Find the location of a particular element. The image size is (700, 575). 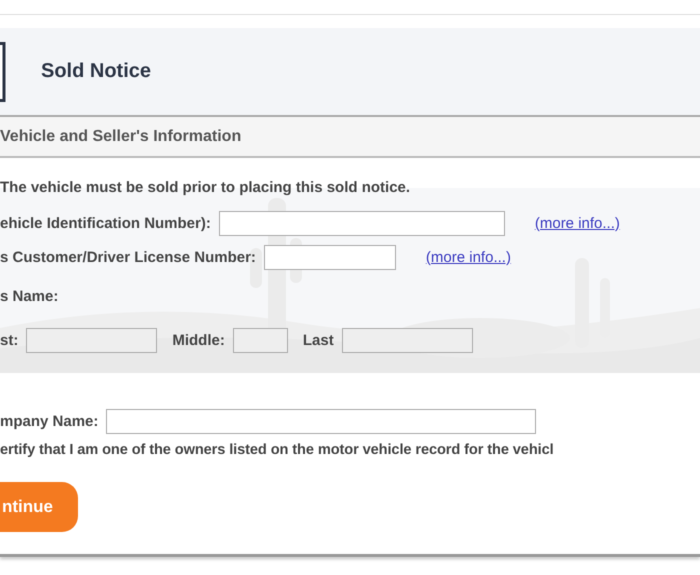

field-label: s Customer/Driver License Number: is located at coordinates (128, 257).